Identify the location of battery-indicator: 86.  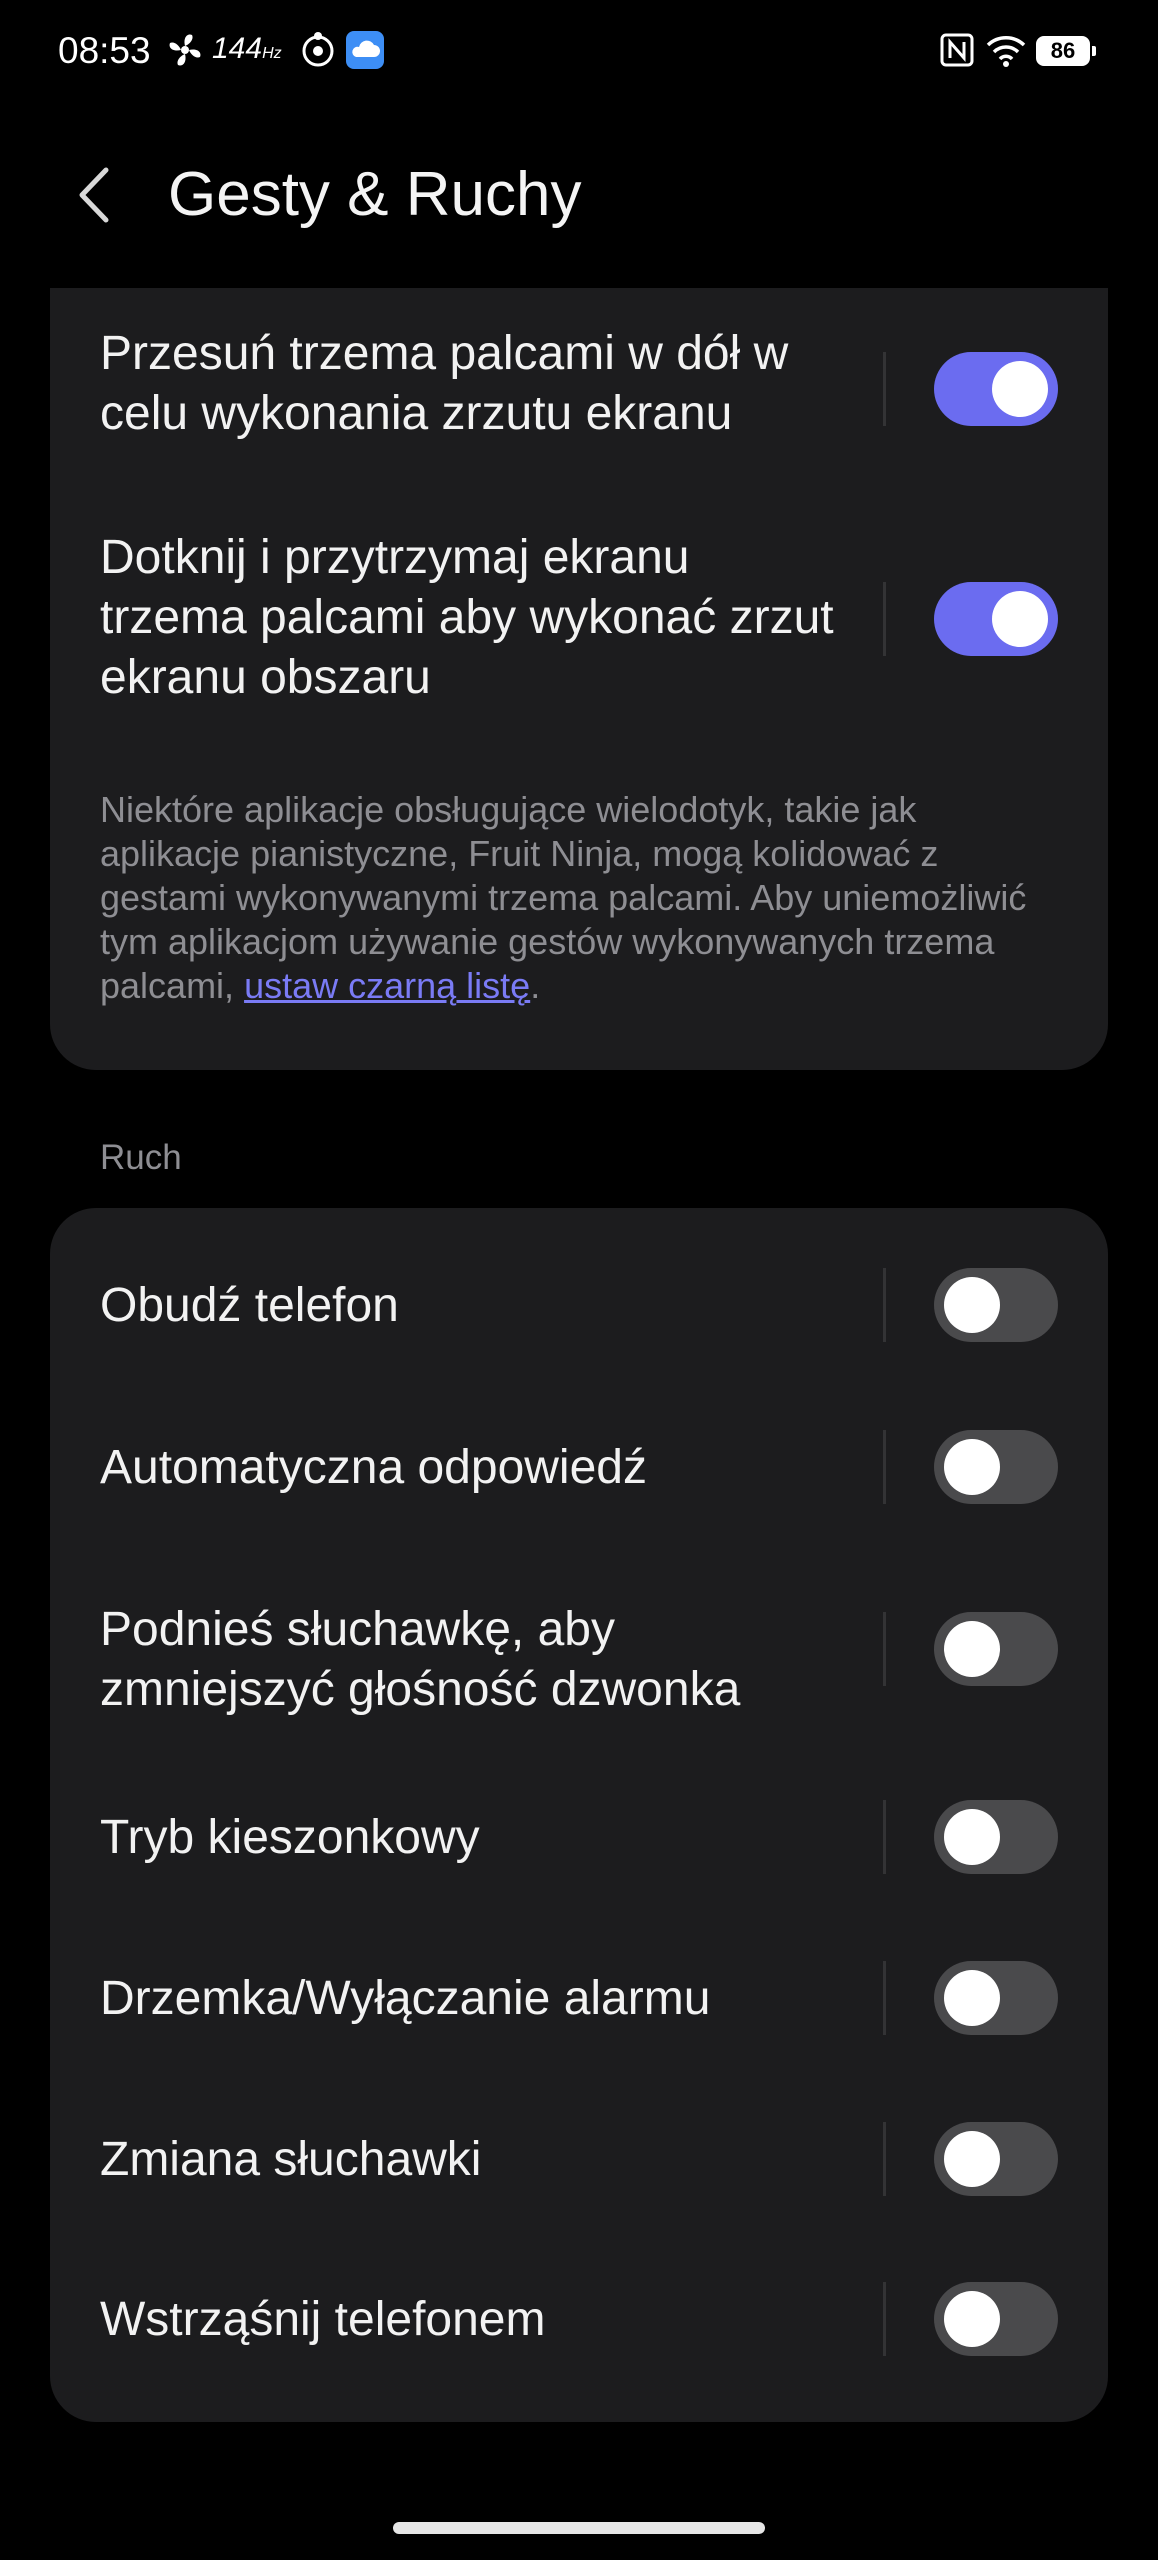
(1066, 51).